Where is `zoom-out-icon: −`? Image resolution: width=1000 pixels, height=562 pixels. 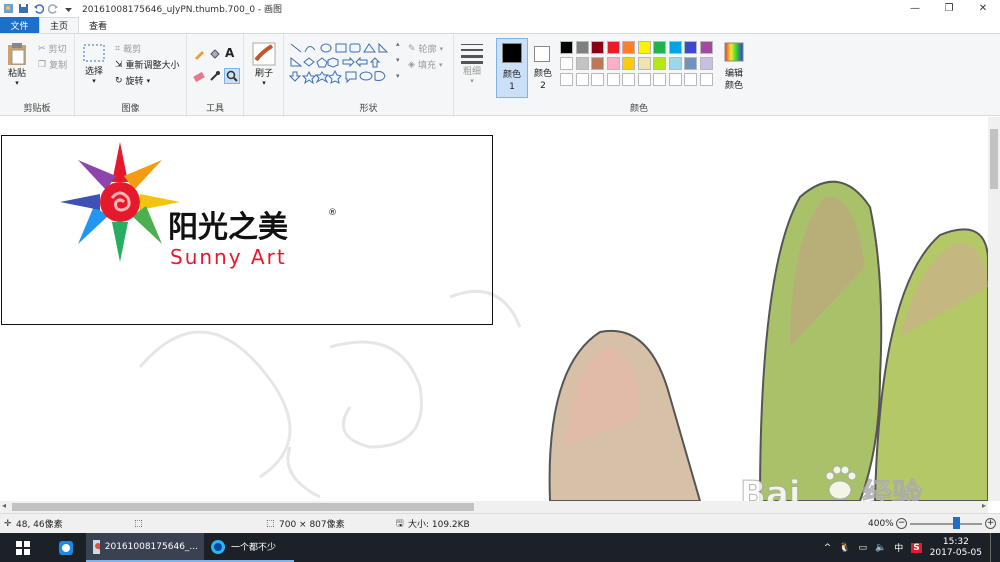
zoom-out-icon: − is located at coordinates (901, 523).